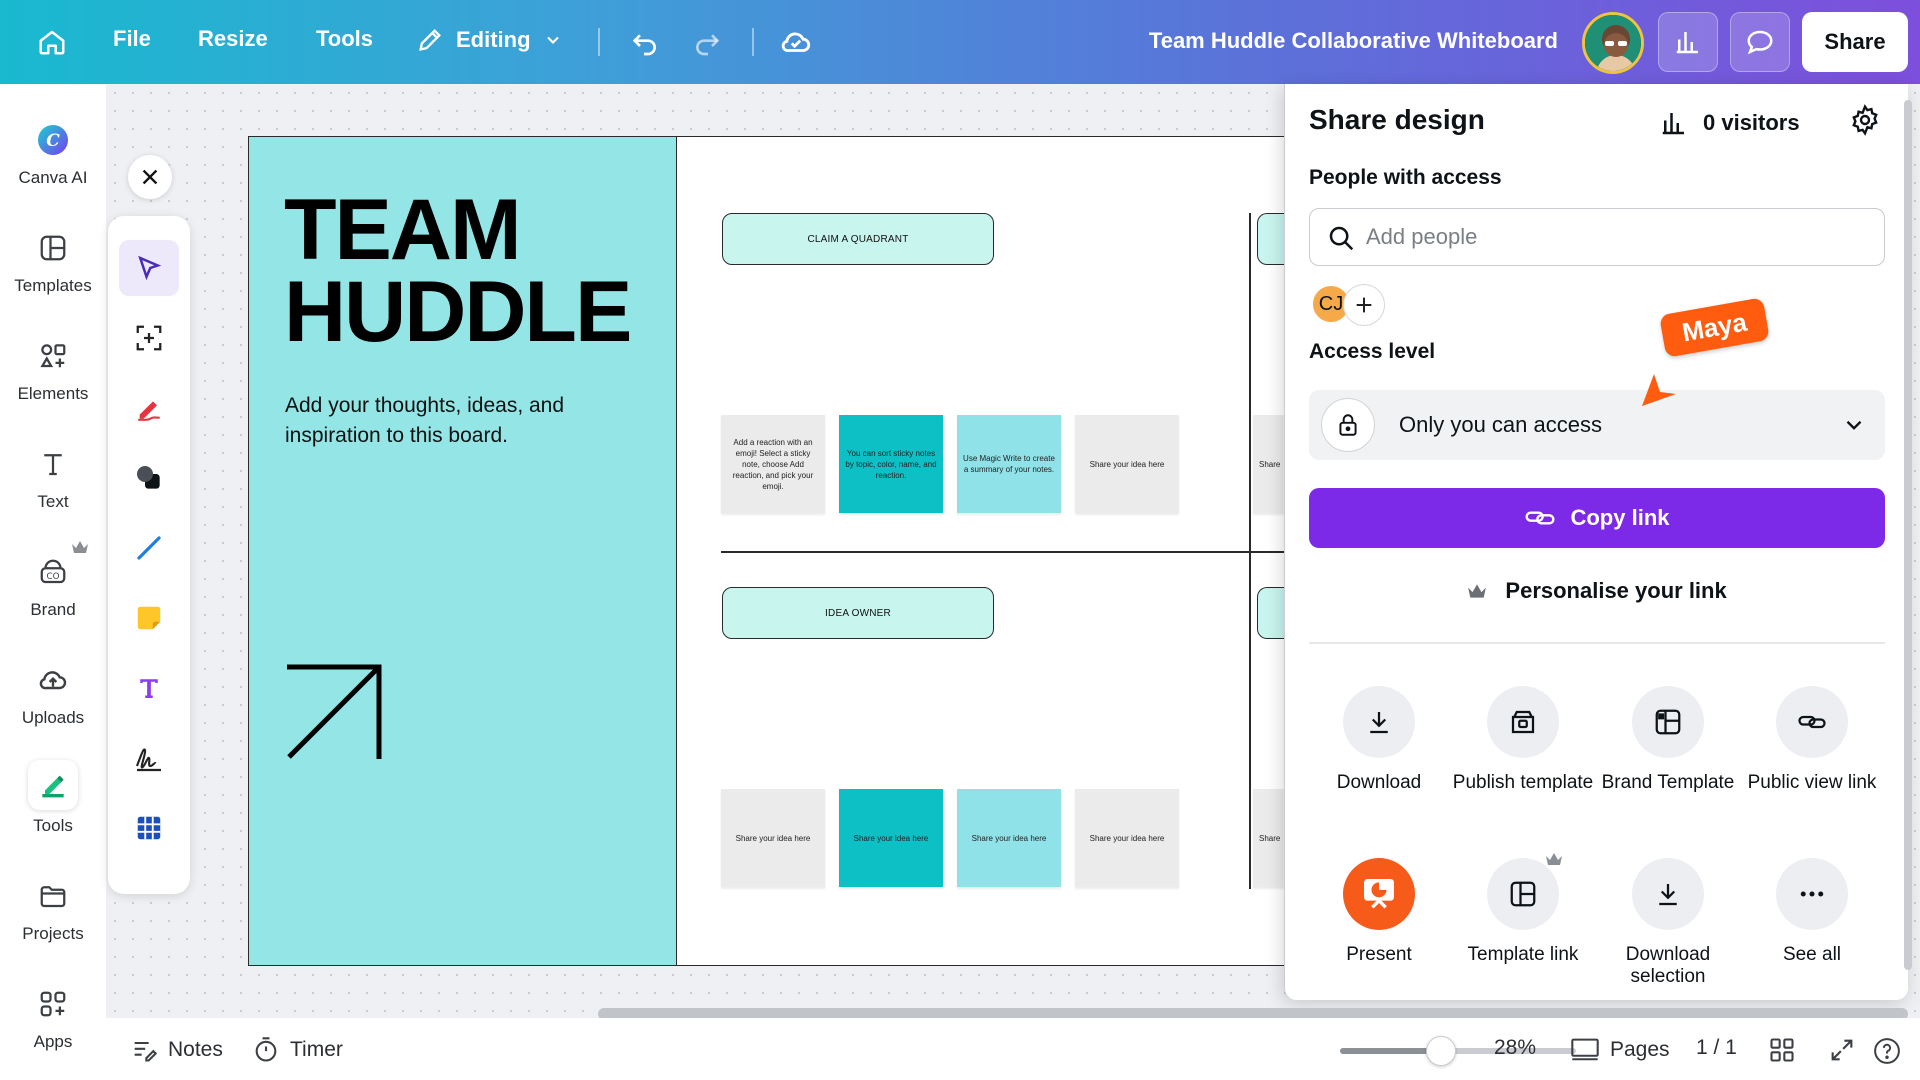  What do you see at coordinates (149, 758) in the screenshot?
I see `signature-tool` at bounding box center [149, 758].